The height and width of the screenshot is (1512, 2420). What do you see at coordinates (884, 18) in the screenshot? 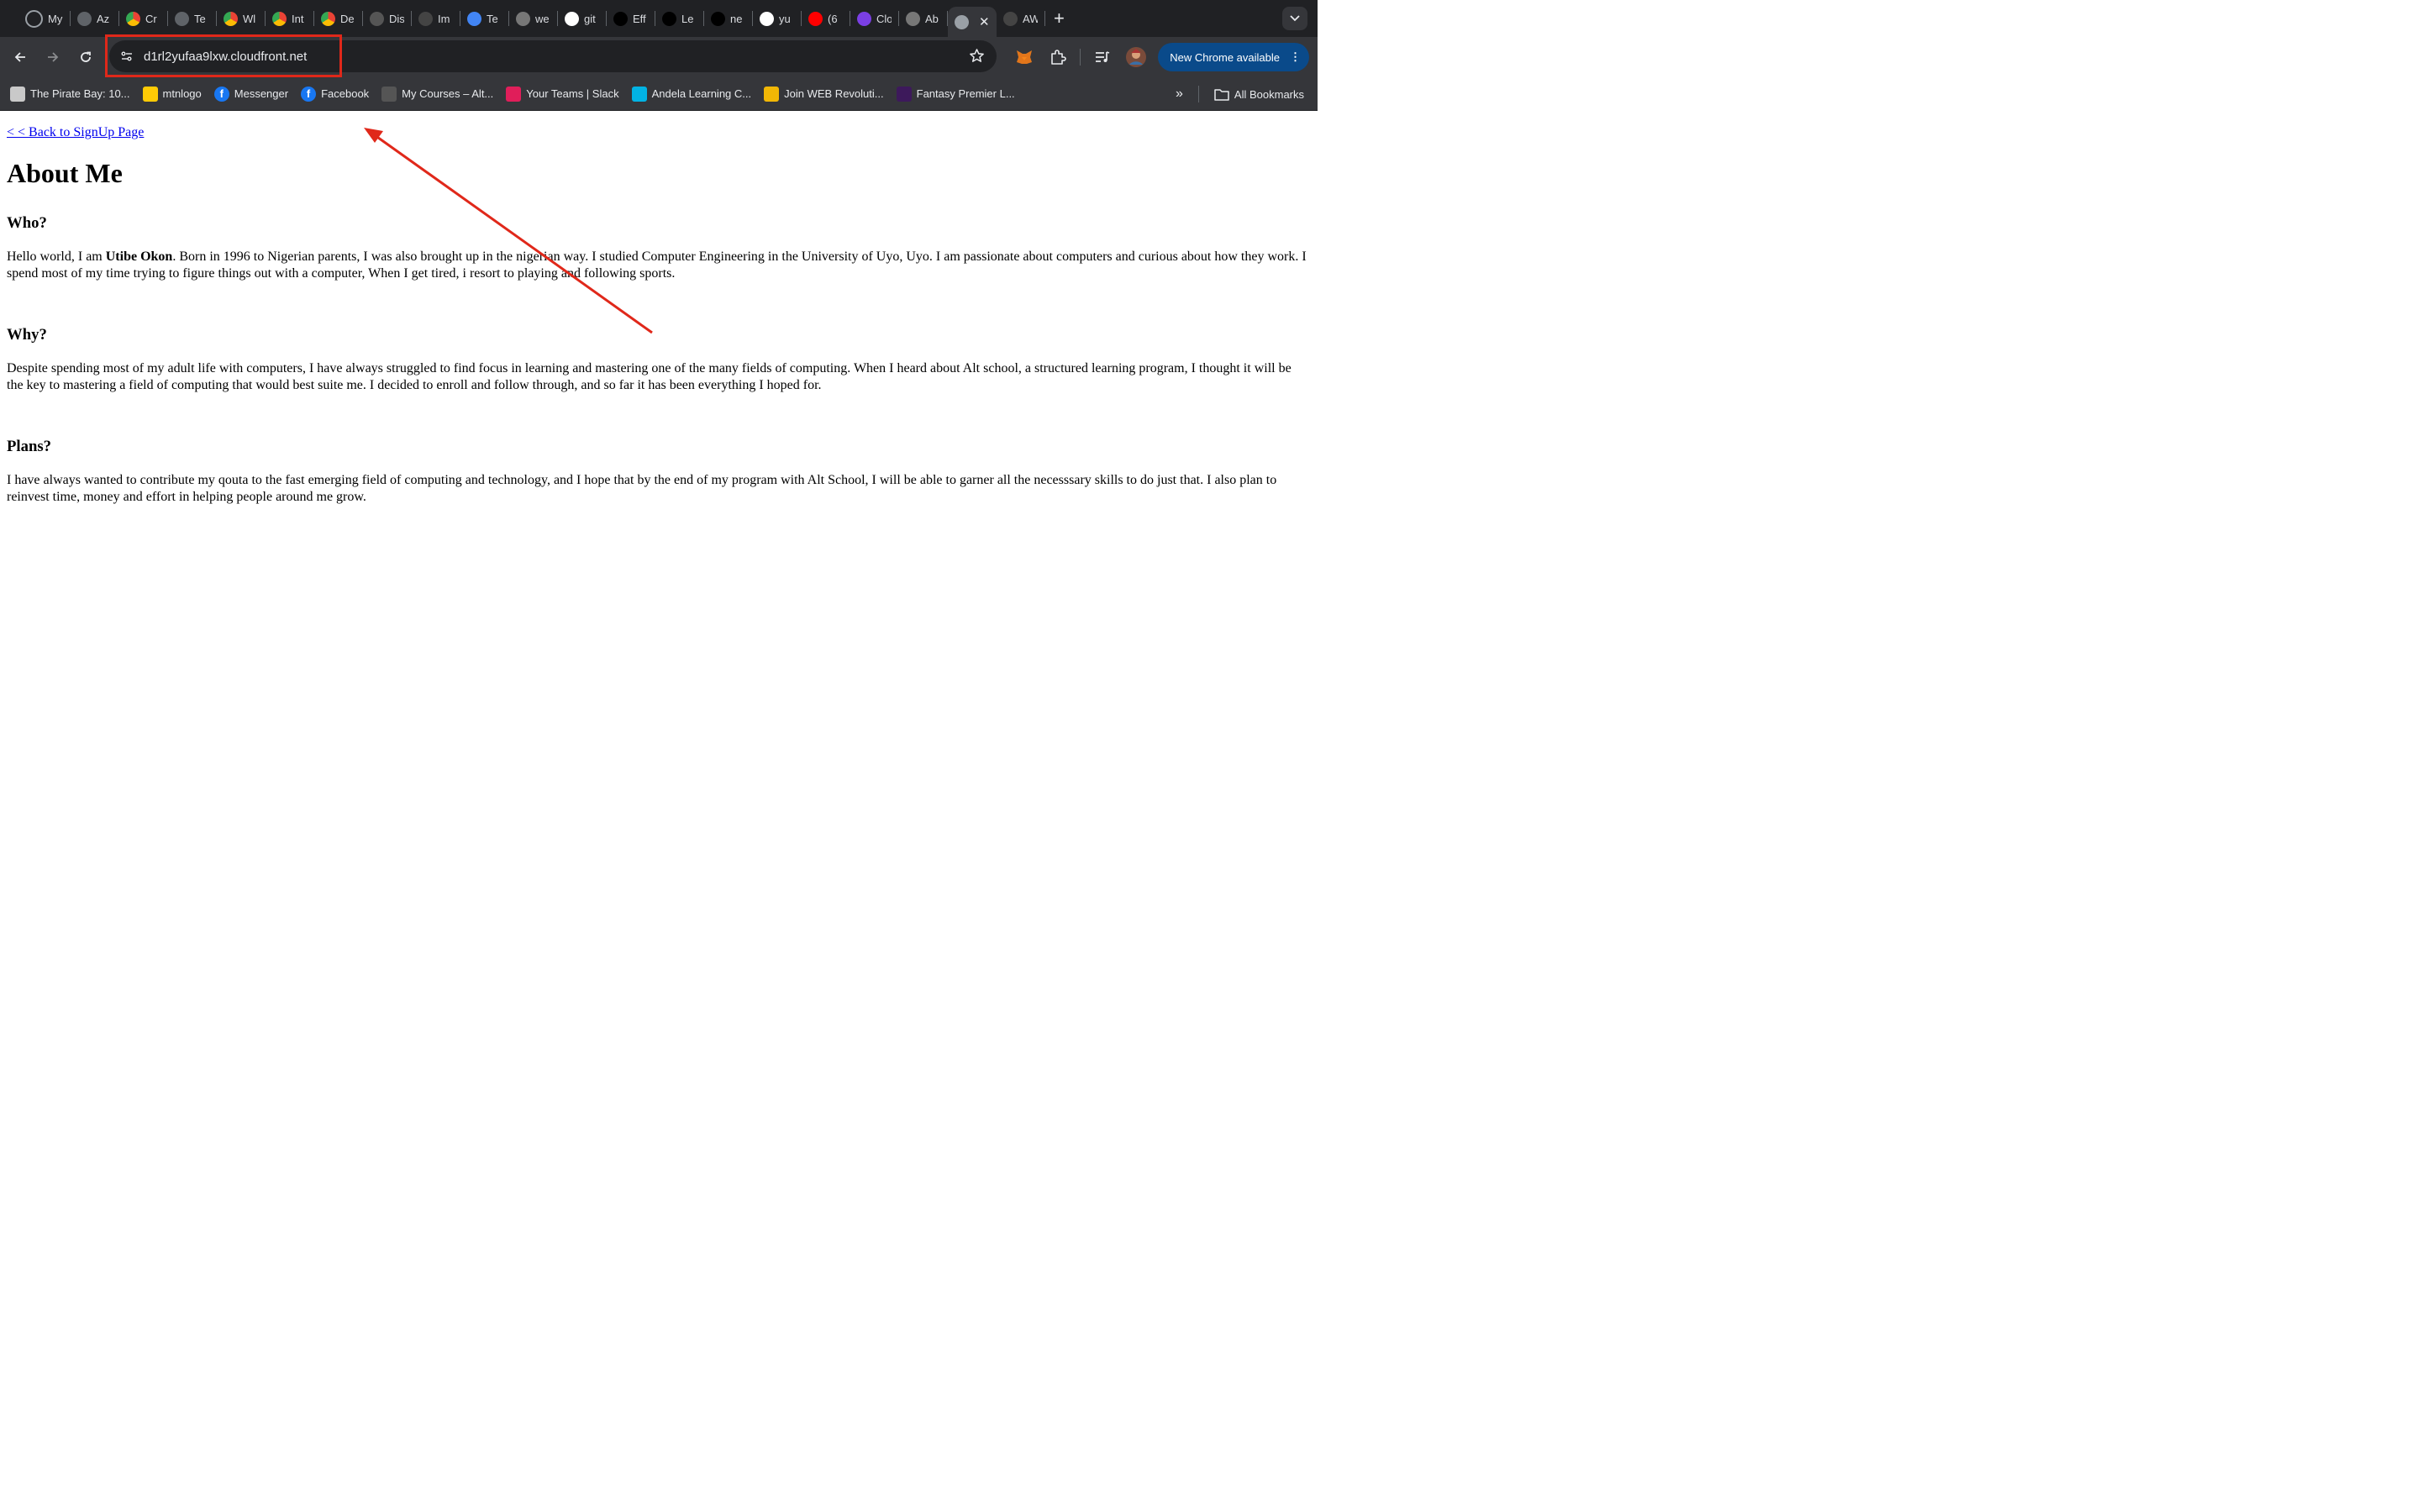
I see `tab-title: Clo` at bounding box center [884, 18].